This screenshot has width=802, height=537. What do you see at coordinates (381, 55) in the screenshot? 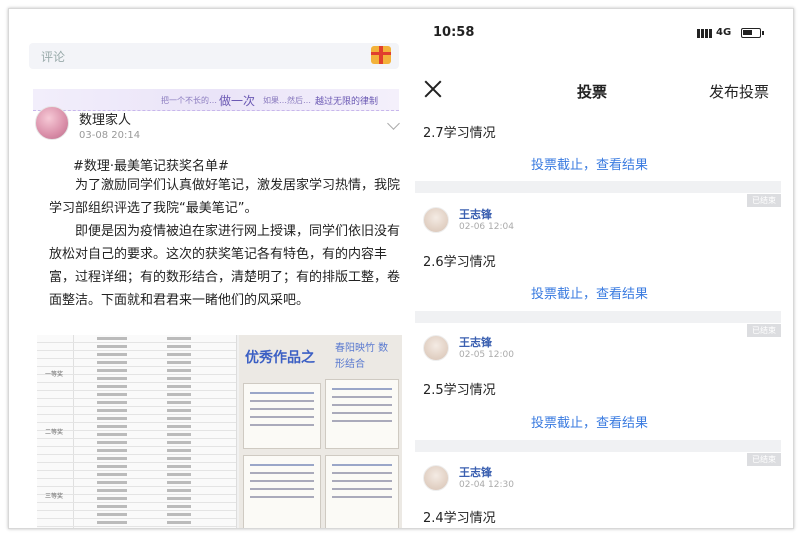
I see `gift-icon` at bounding box center [381, 55].